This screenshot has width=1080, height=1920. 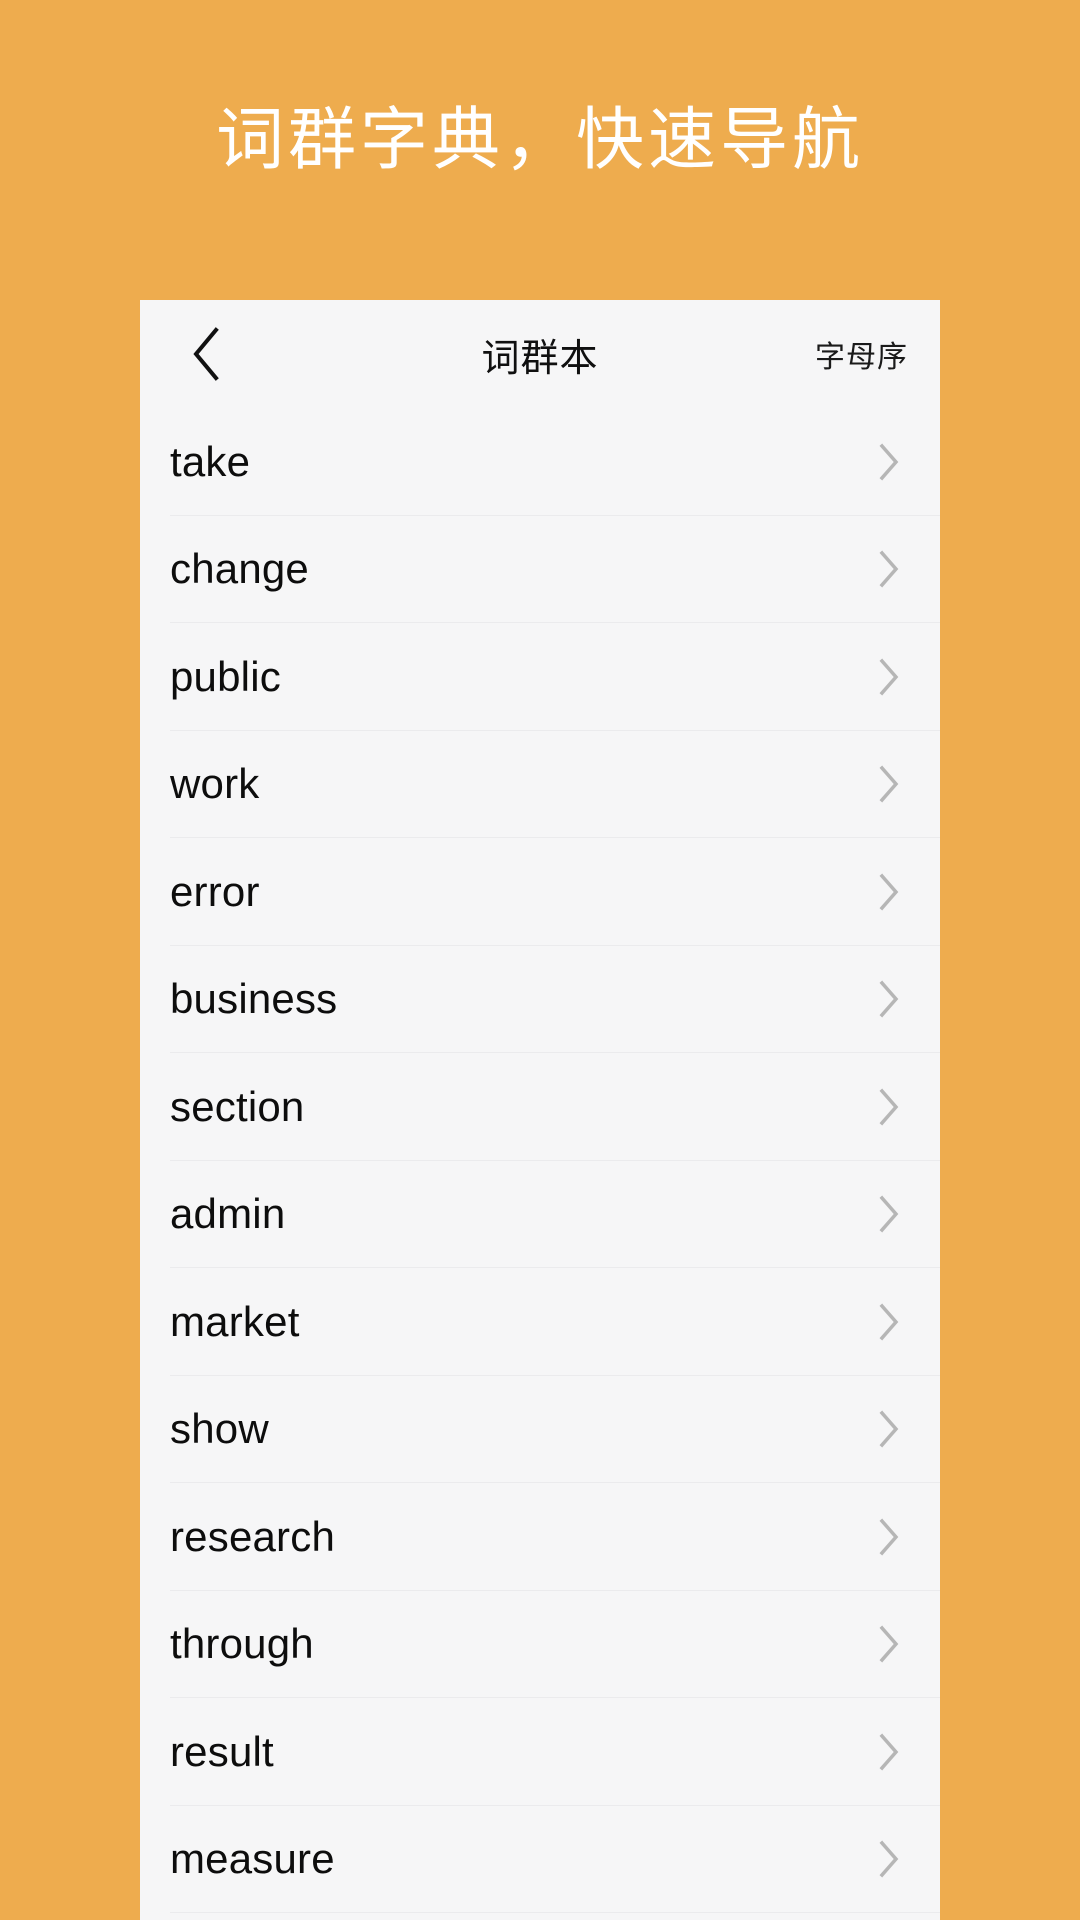 What do you see at coordinates (540, 1859) in the screenshot?
I see `list-item: measure` at bounding box center [540, 1859].